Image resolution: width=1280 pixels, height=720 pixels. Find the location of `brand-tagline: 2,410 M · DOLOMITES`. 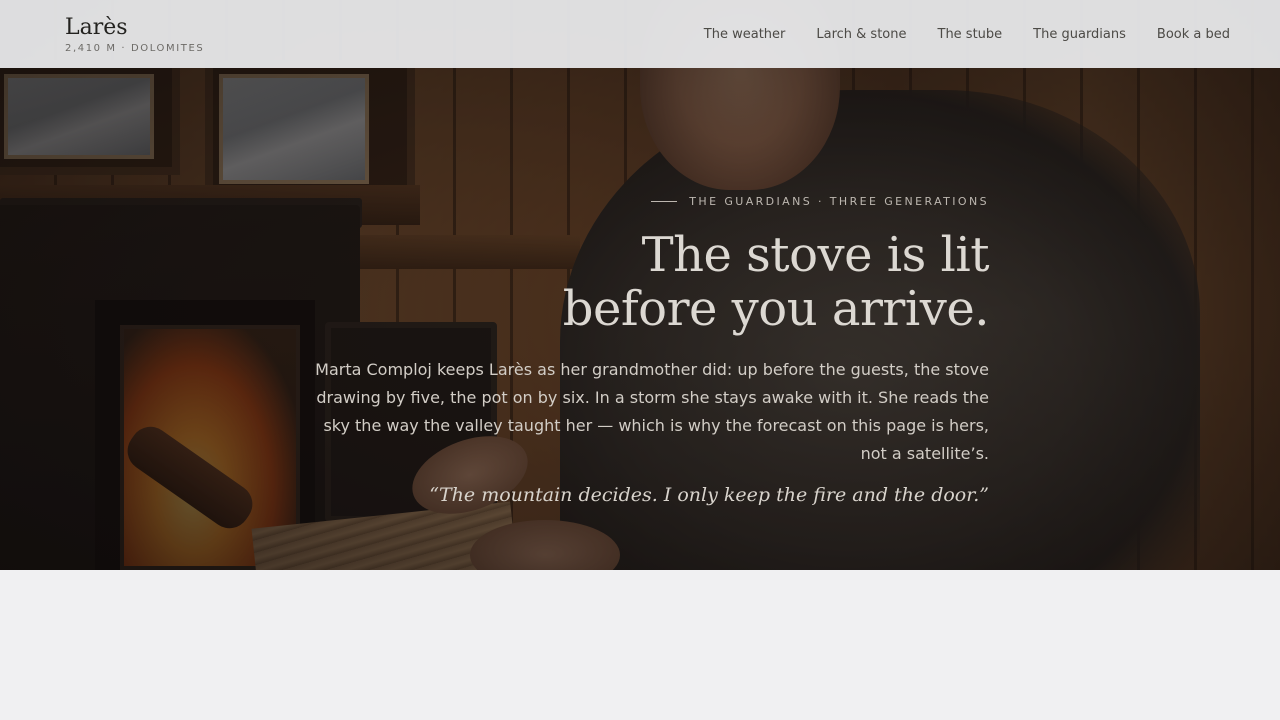

brand-tagline: 2,410 M · DOLOMITES is located at coordinates (135, 48).